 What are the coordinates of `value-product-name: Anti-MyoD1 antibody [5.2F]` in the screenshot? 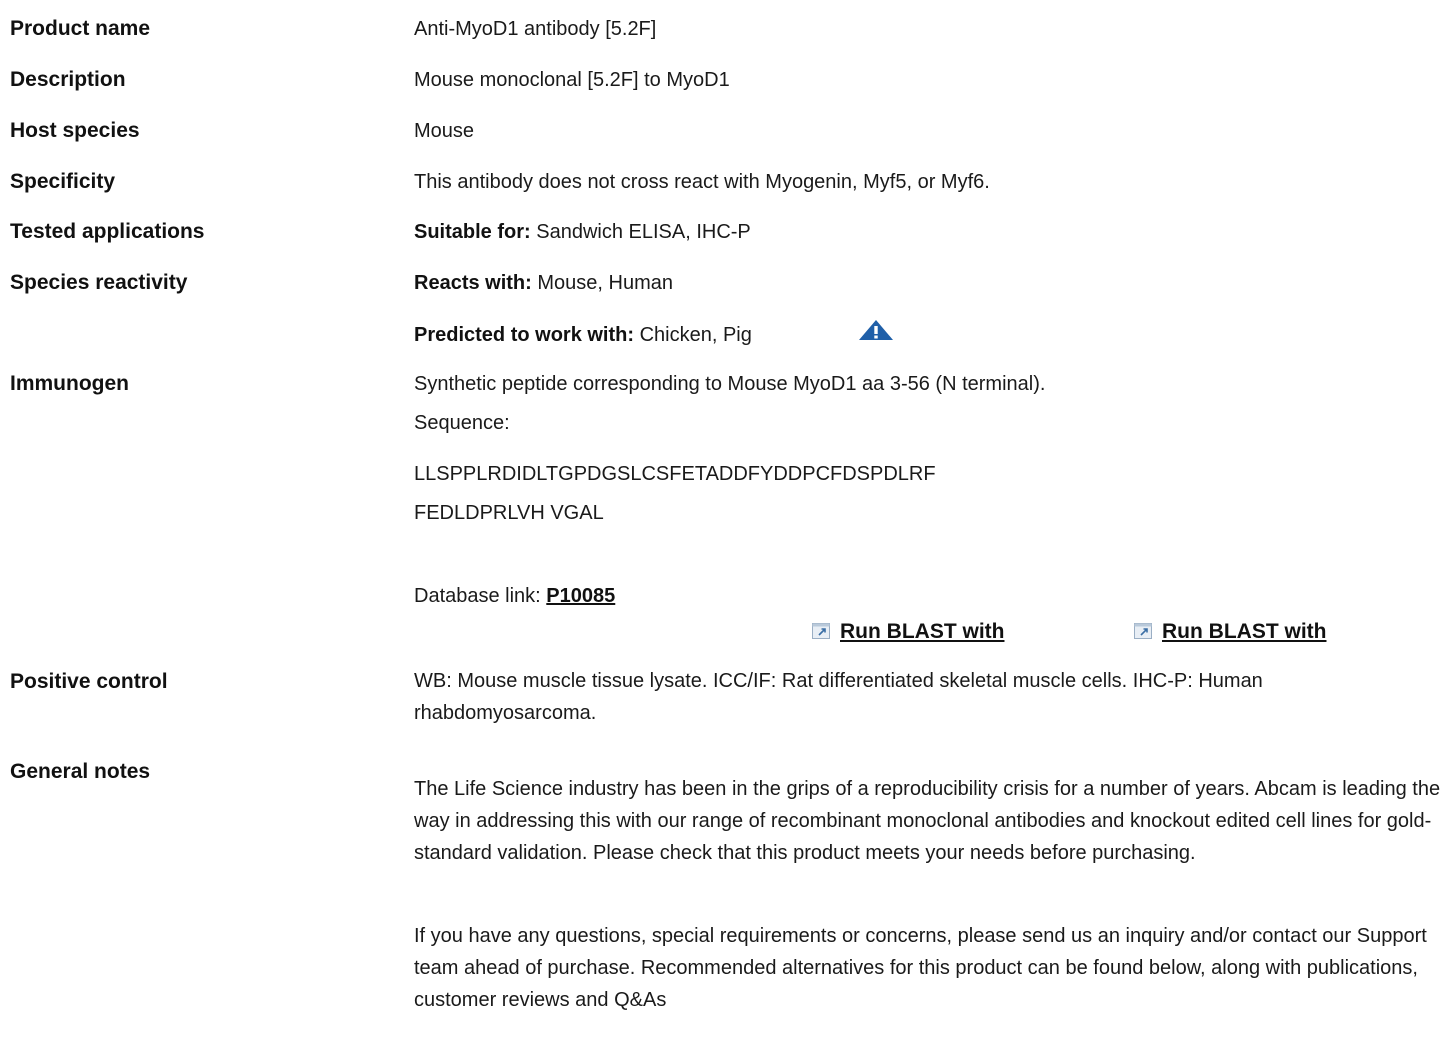 It's located at (535, 29).